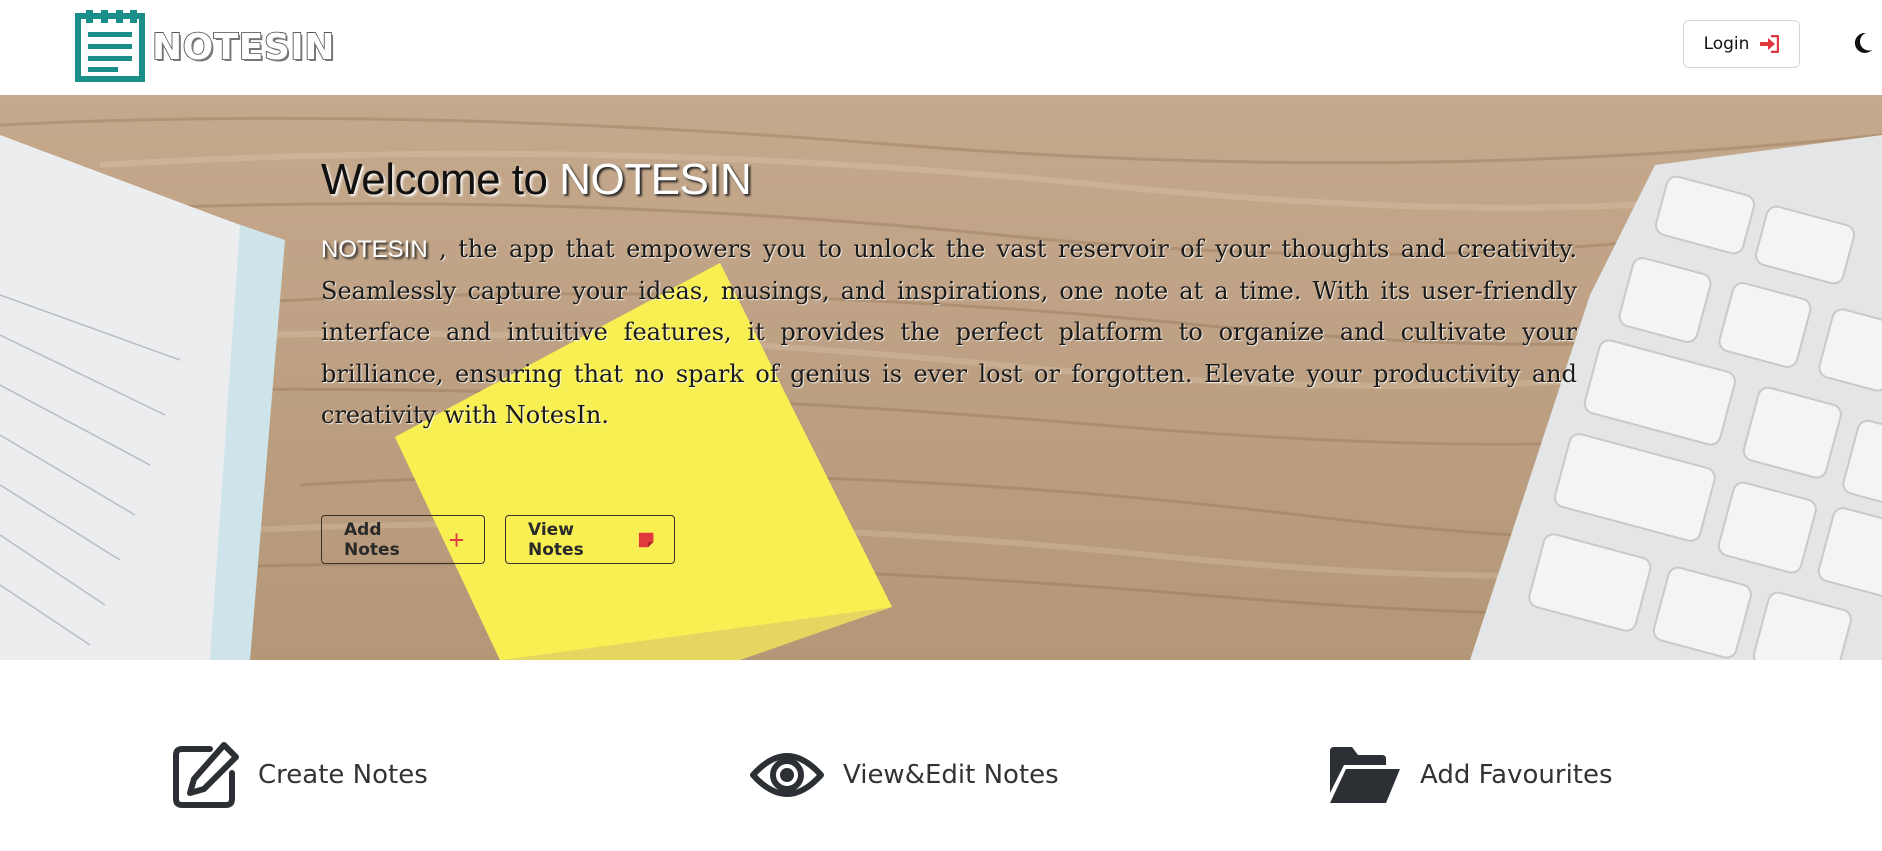  Describe the element at coordinates (440, 179) in the screenshot. I see `hero-title-prefix: Welcome to` at that location.